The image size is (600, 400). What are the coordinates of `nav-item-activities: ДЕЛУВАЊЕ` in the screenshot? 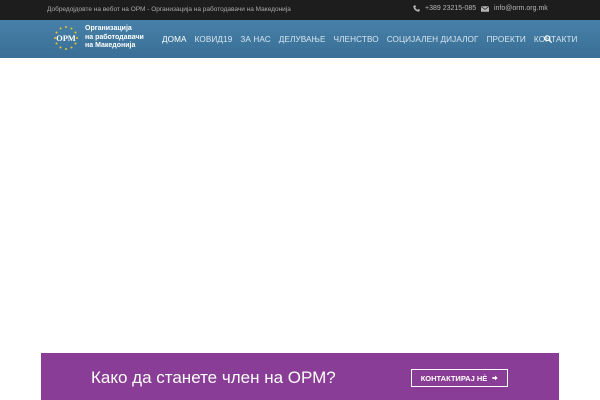 It's located at (302, 39).